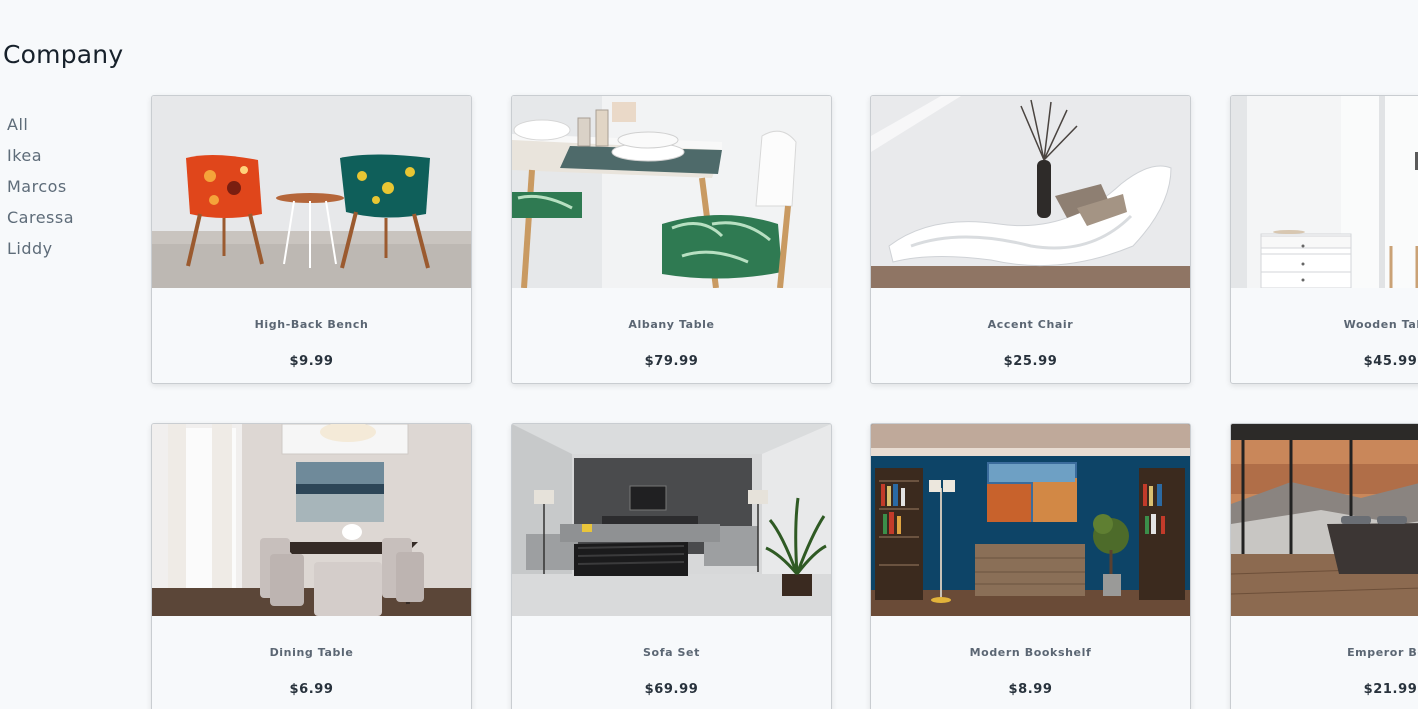  I want to click on bedroom-photo, so click(1324, 520).